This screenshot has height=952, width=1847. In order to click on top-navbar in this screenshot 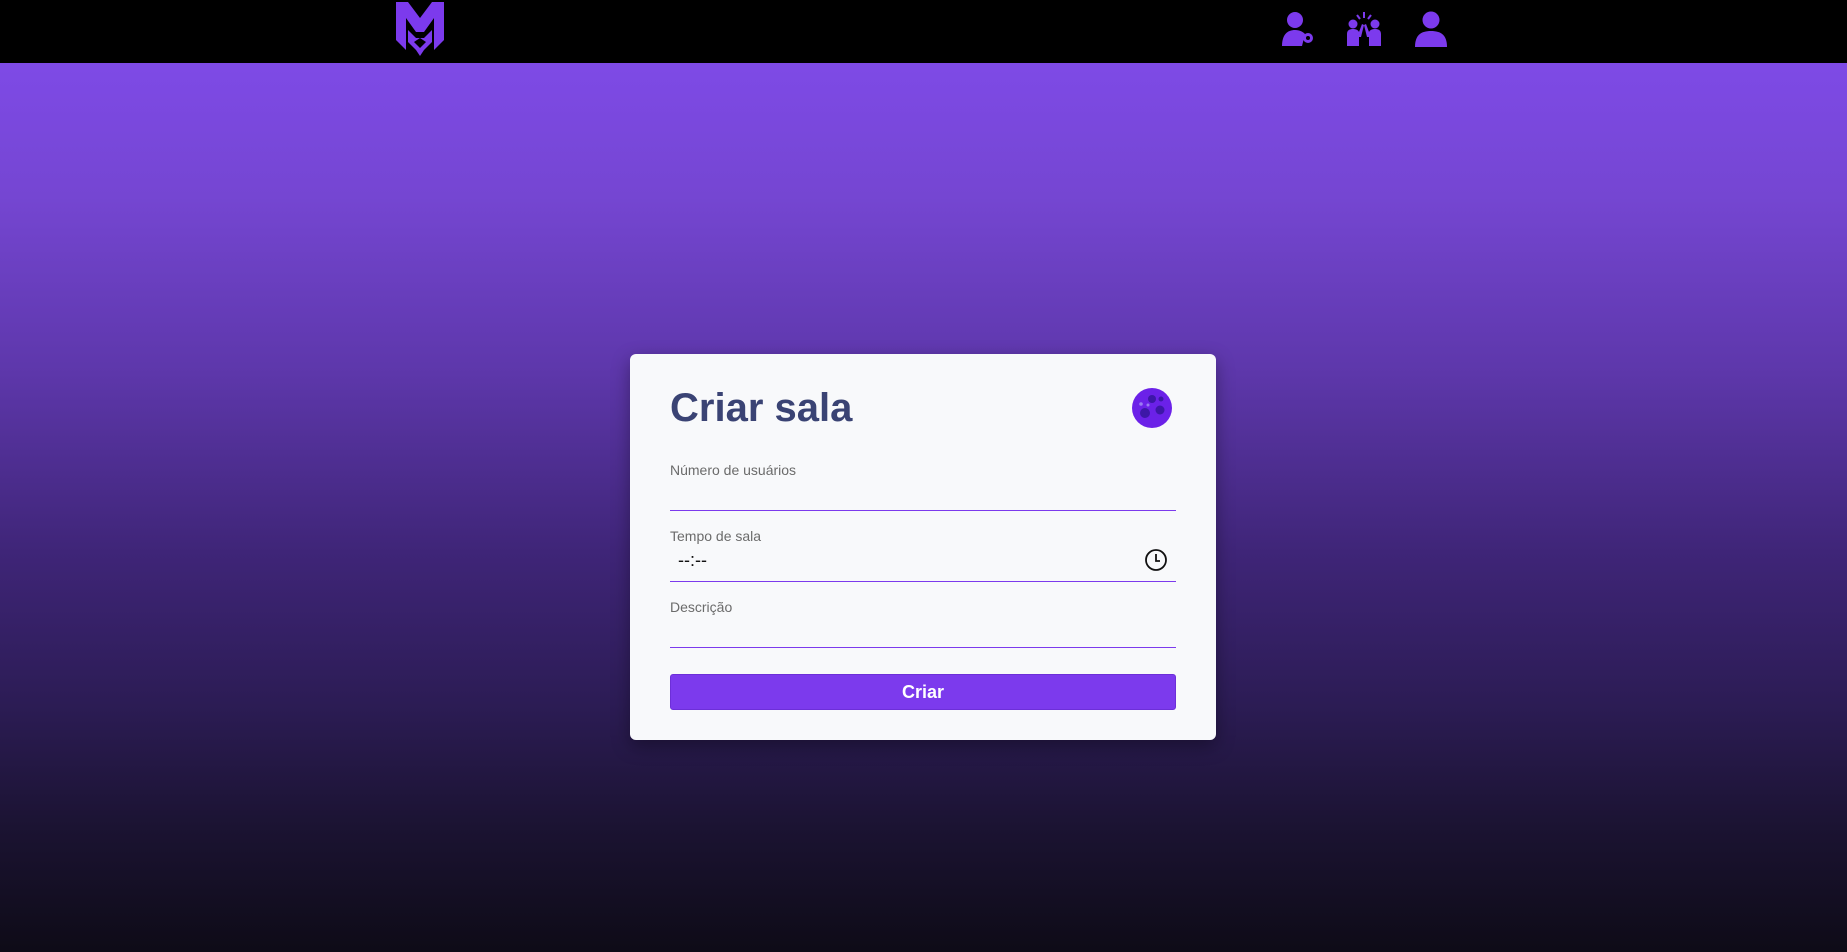, I will do `click(923, 31)`.